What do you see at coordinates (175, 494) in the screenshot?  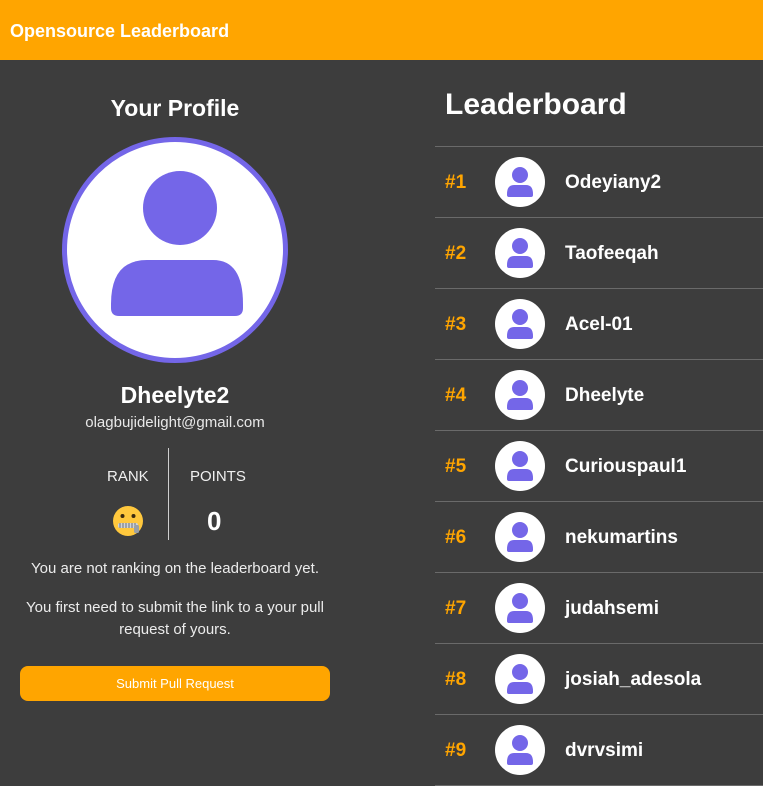 I see `profile-stats: RANK POINTS 0` at bounding box center [175, 494].